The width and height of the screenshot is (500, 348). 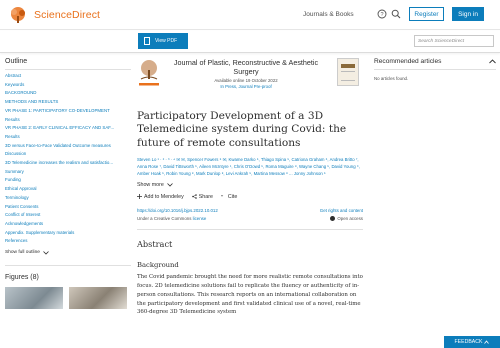 I want to click on cite-label: Cite, so click(x=232, y=196).